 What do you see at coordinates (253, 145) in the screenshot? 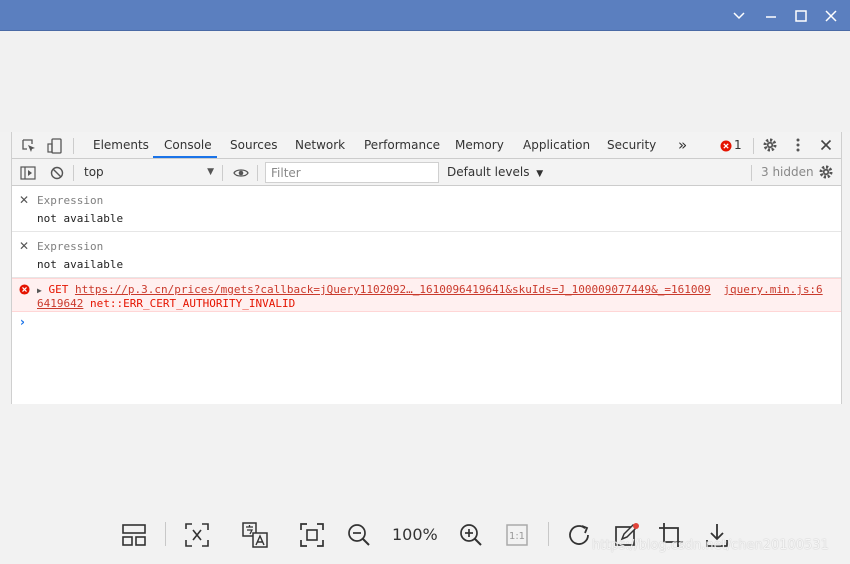
I see `tab-sources: Sources` at bounding box center [253, 145].